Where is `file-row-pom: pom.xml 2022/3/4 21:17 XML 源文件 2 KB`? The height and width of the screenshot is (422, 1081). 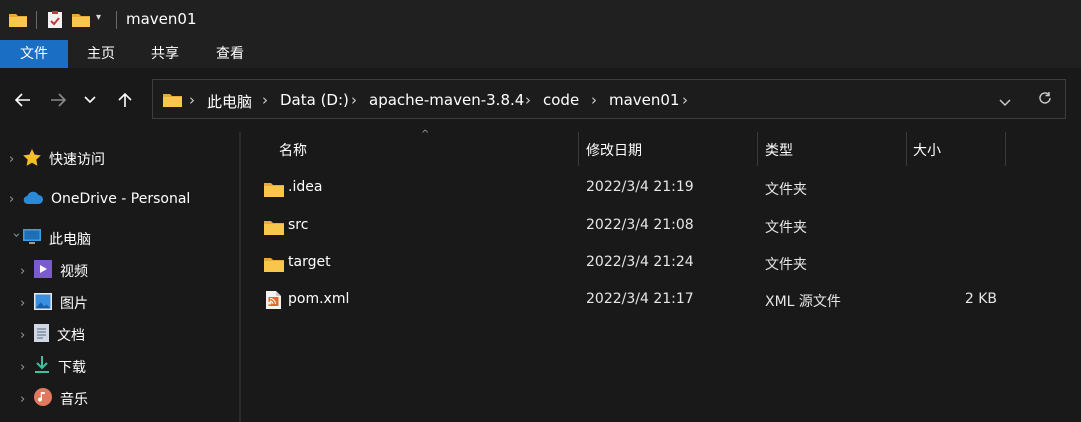 file-row-pom: pom.xml 2022/3/4 21:17 XML 源文件 2 KB is located at coordinates (661, 300).